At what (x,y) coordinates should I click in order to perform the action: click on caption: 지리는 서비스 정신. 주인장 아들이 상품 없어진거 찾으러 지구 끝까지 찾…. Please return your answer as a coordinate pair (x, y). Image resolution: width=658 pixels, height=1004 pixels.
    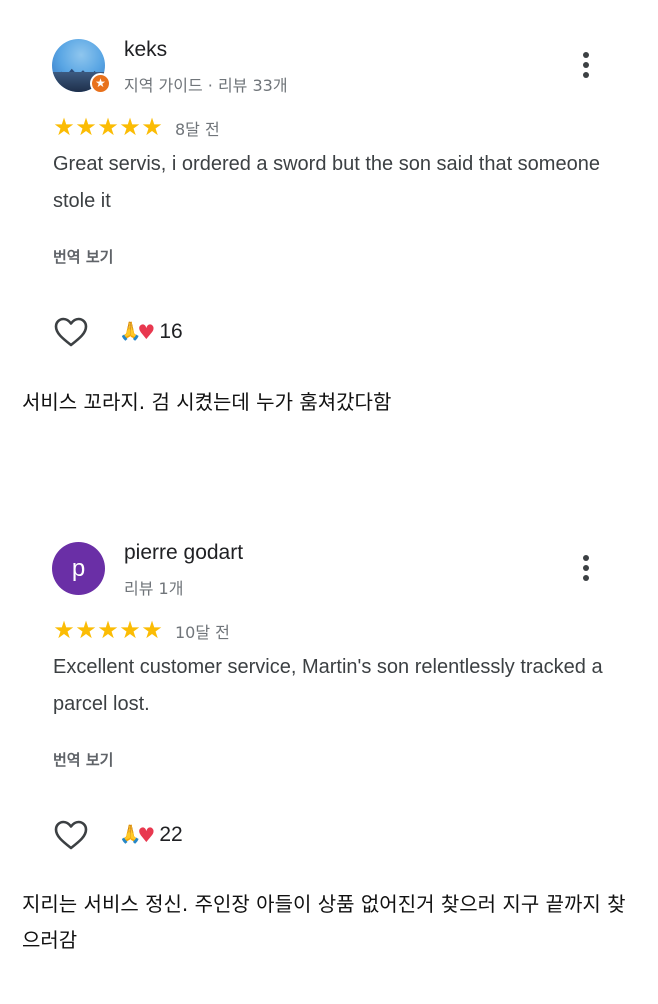
    Looking at the image, I should click on (324, 922).